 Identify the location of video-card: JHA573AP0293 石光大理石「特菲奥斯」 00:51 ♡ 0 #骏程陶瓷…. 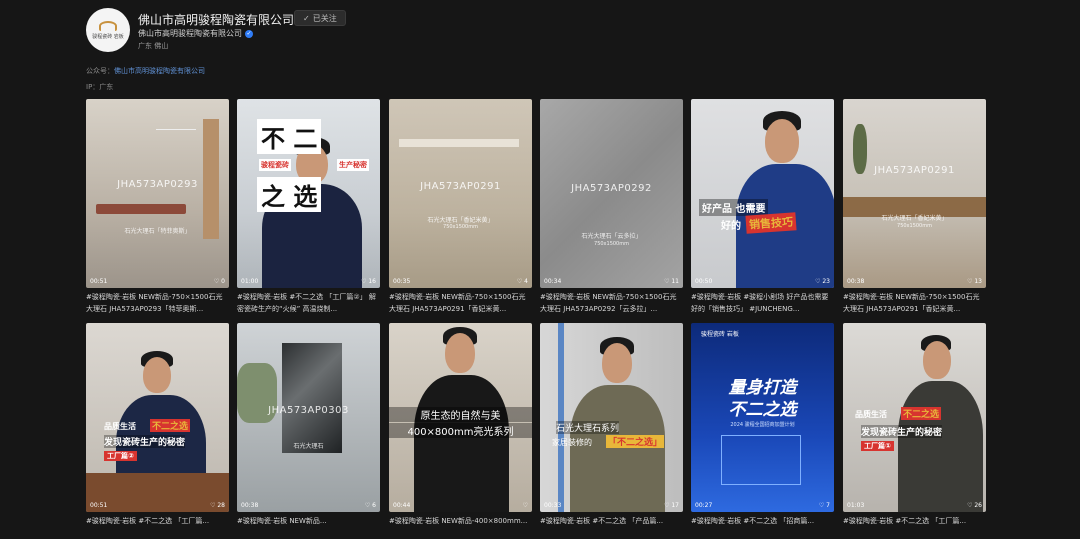
(157, 207).